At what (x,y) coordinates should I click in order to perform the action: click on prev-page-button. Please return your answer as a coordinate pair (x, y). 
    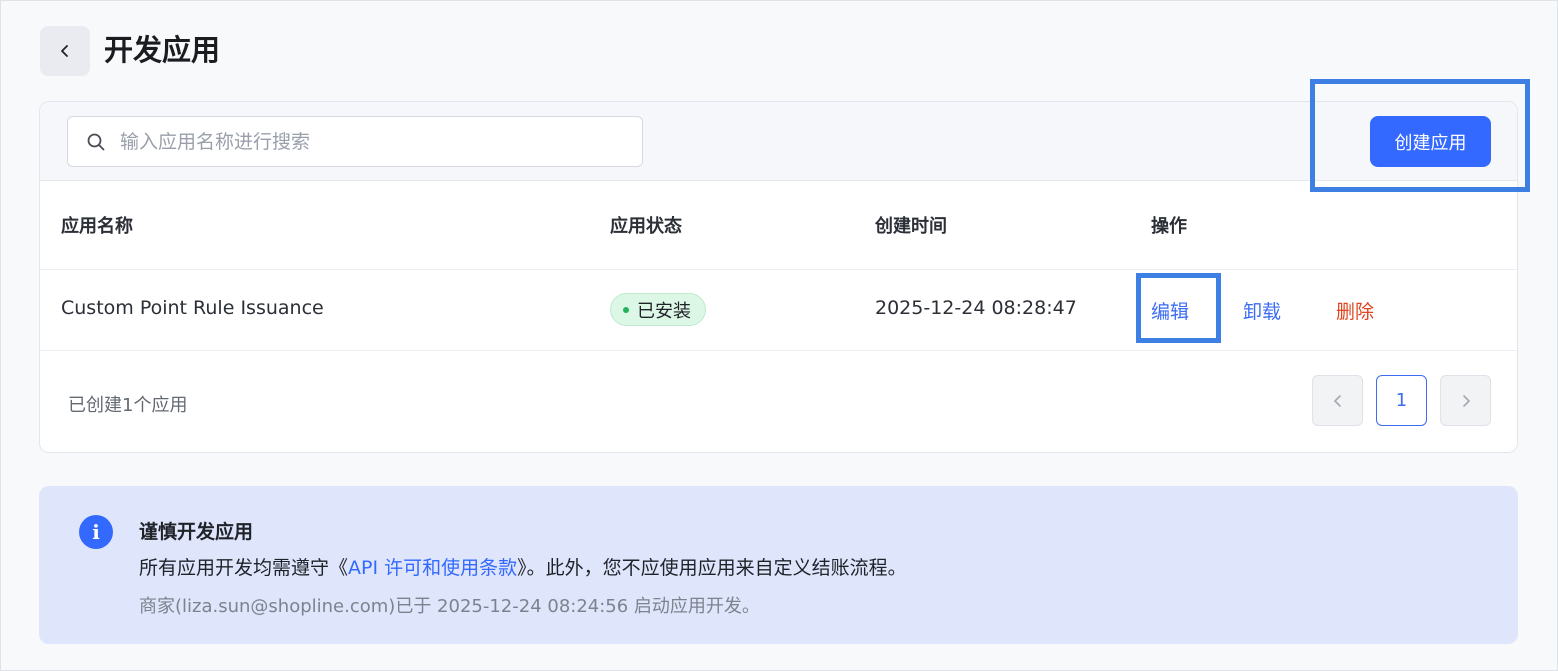
    Looking at the image, I should click on (1337, 400).